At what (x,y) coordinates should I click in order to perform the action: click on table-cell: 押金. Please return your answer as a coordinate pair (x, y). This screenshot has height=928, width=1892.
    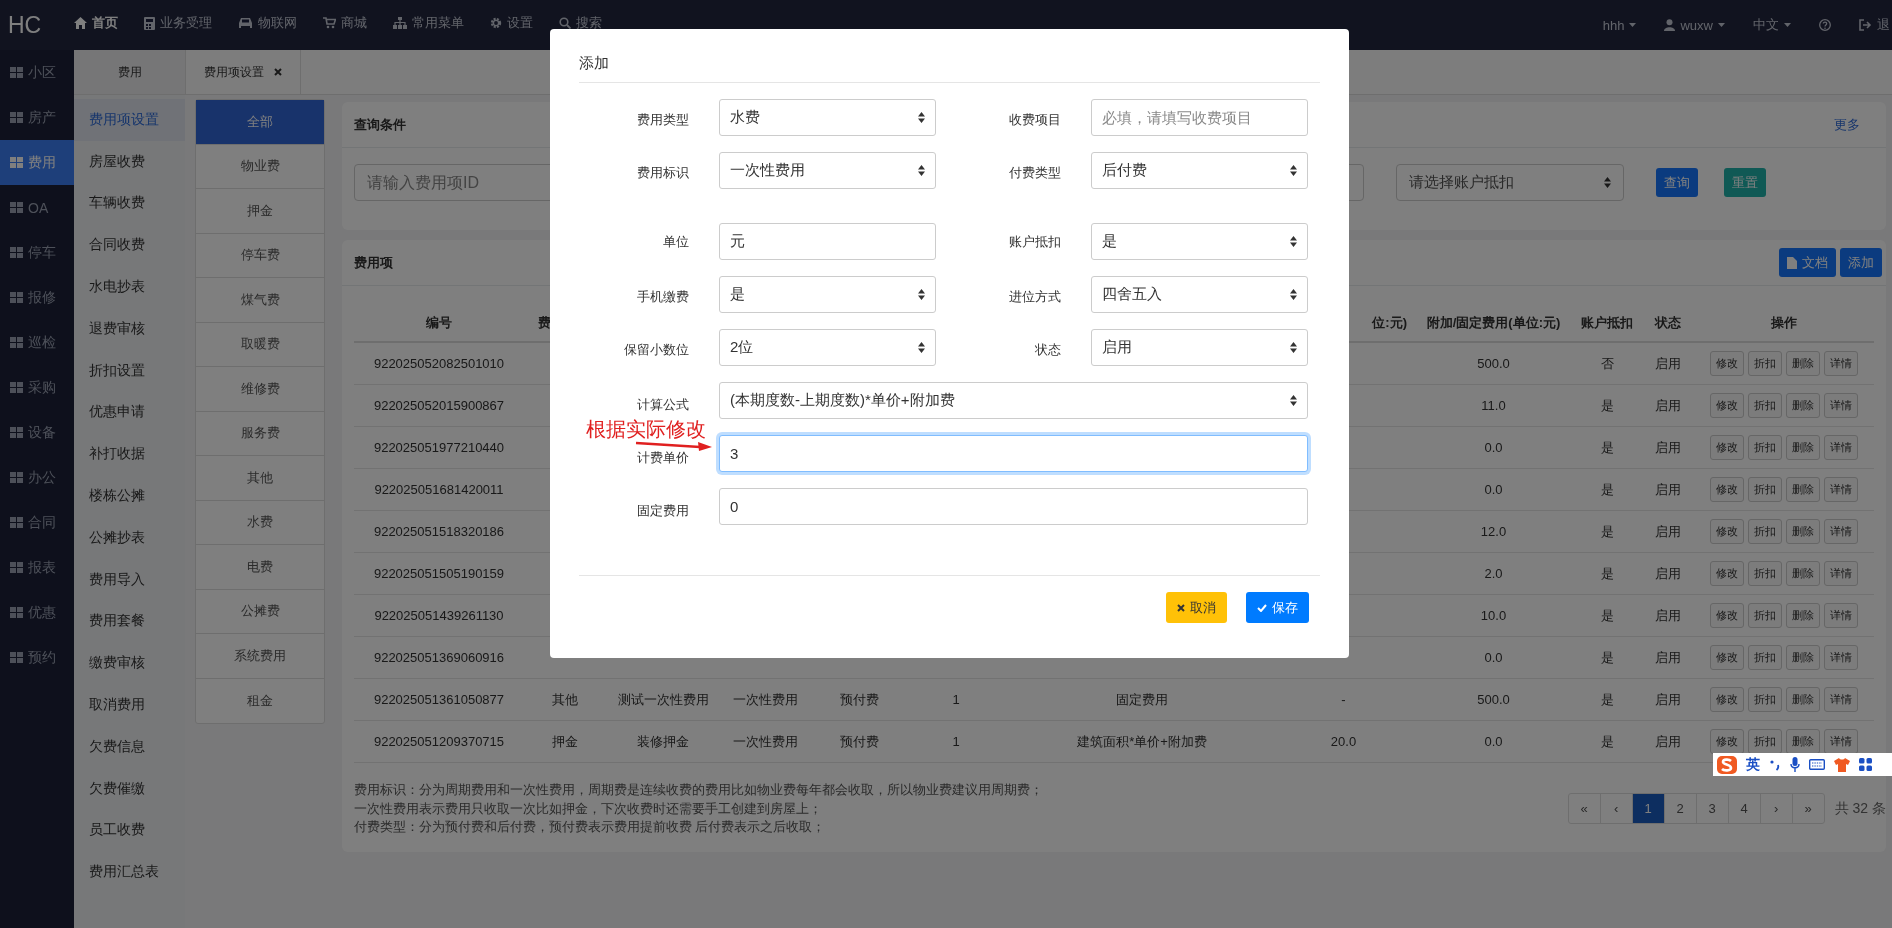
    Looking at the image, I should click on (565, 741).